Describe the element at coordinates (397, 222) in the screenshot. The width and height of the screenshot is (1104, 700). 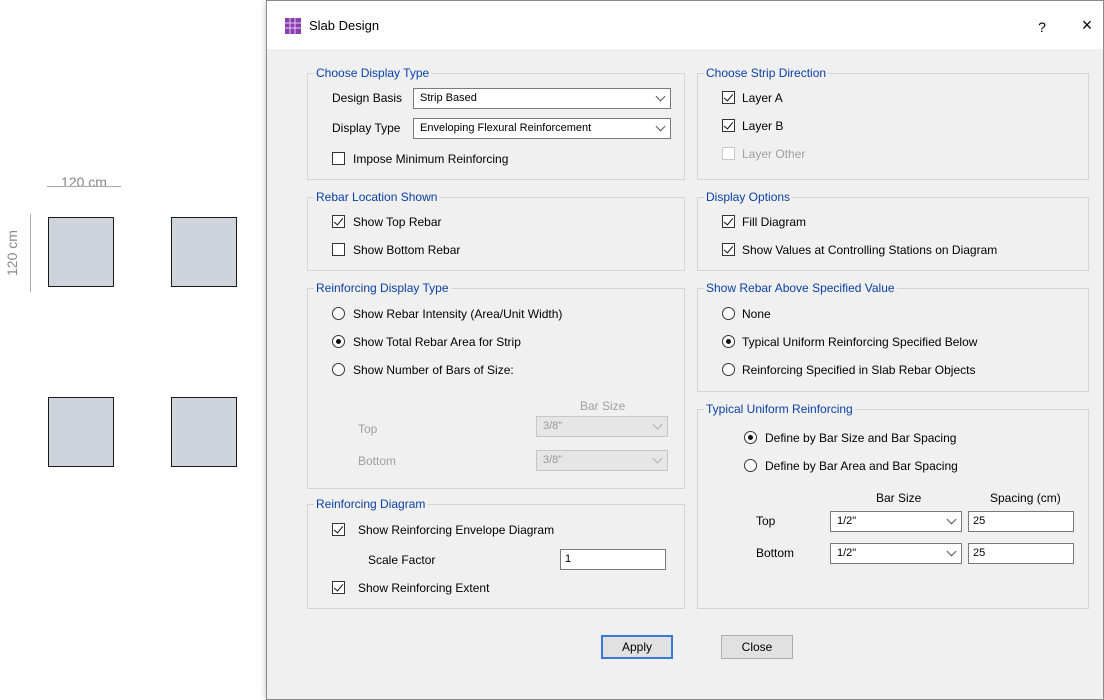
I see `show-top-rebar-label: Show Top Rebar` at that location.